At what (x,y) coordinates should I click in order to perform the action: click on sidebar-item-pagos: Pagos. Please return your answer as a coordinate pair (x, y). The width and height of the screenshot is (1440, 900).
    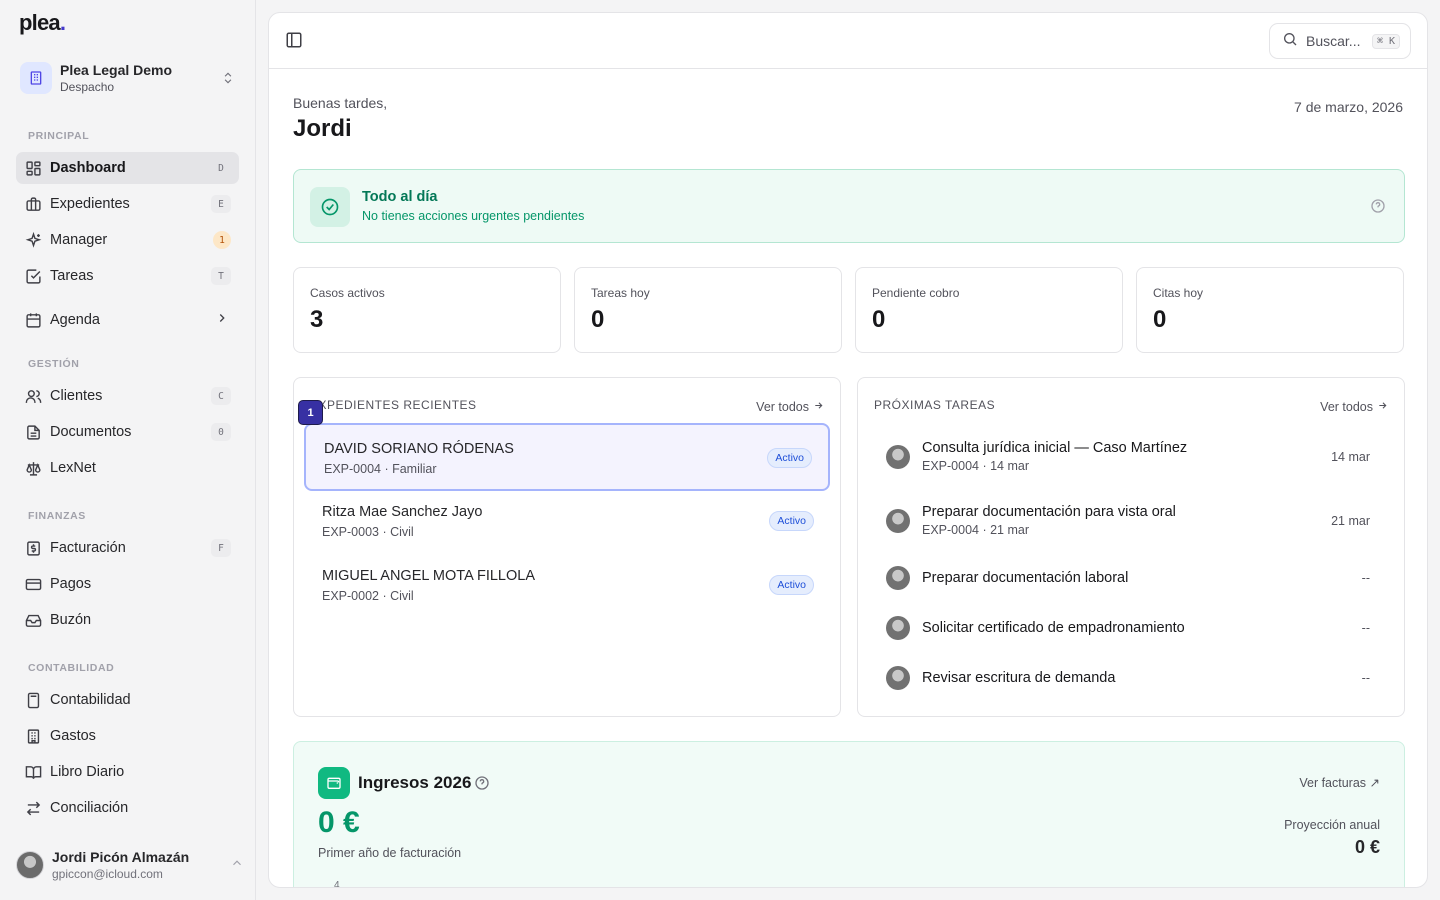
    Looking at the image, I should click on (127, 584).